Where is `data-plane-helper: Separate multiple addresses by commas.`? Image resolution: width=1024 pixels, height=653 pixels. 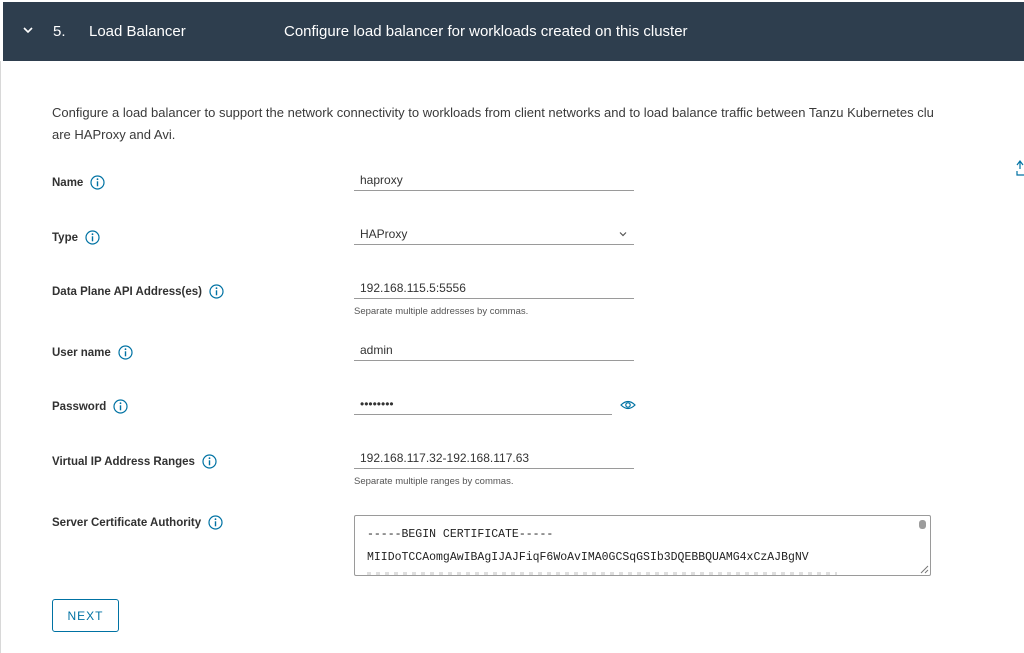 data-plane-helper: Separate multiple addresses by commas. is located at coordinates (441, 311).